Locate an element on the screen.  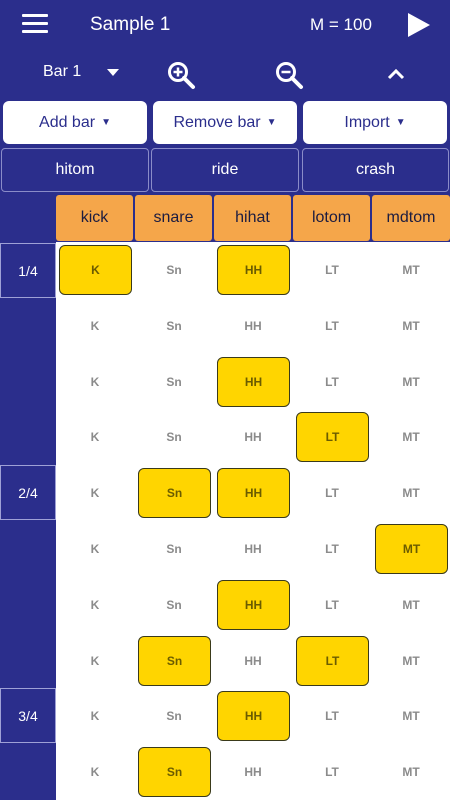
play-icon is located at coordinates (419, 25).